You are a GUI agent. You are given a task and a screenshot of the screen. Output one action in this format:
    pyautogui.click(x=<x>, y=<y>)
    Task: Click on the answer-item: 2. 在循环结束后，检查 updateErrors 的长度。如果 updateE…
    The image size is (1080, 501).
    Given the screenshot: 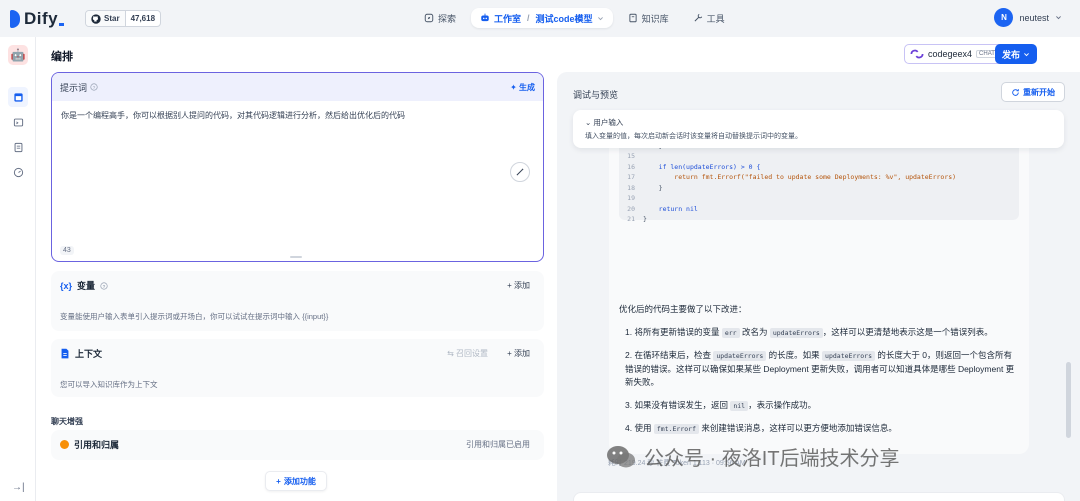 What is the action you would take?
    pyautogui.click(x=819, y=369)
    